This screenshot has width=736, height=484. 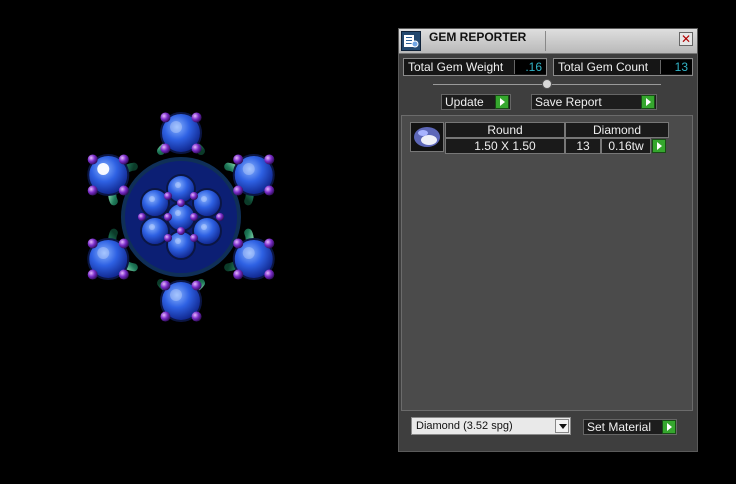 I want to click on size-slider-thumb, so click(x=547, y=84).